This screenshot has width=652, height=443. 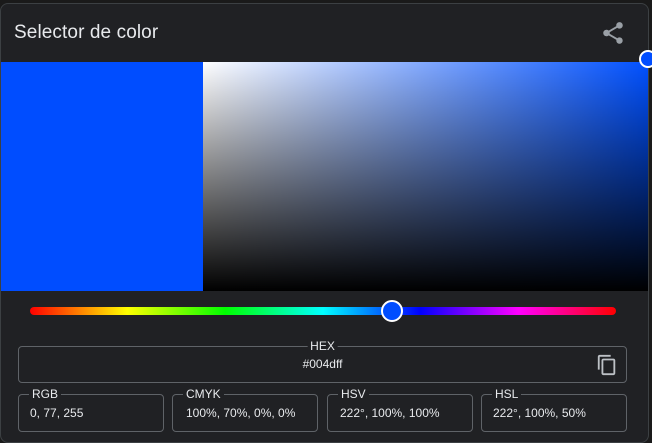 I want to click on cmyk-label: CMYK, so click(x=203, y=394).